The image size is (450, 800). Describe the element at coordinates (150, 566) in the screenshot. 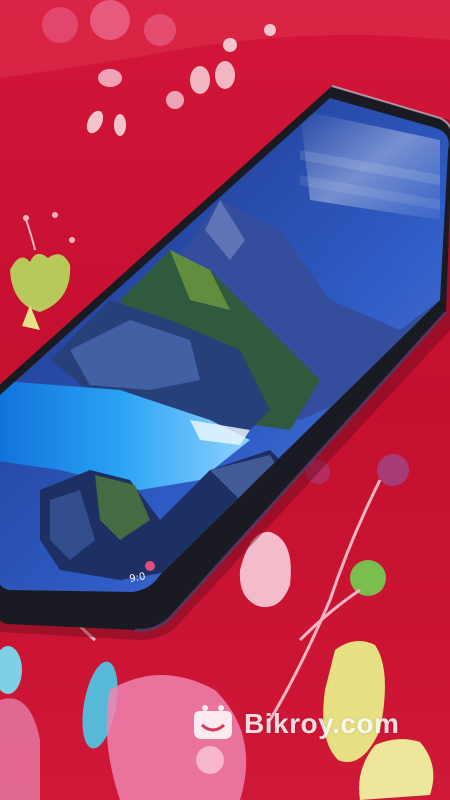

I see `screen-indicator-dot` at that location.